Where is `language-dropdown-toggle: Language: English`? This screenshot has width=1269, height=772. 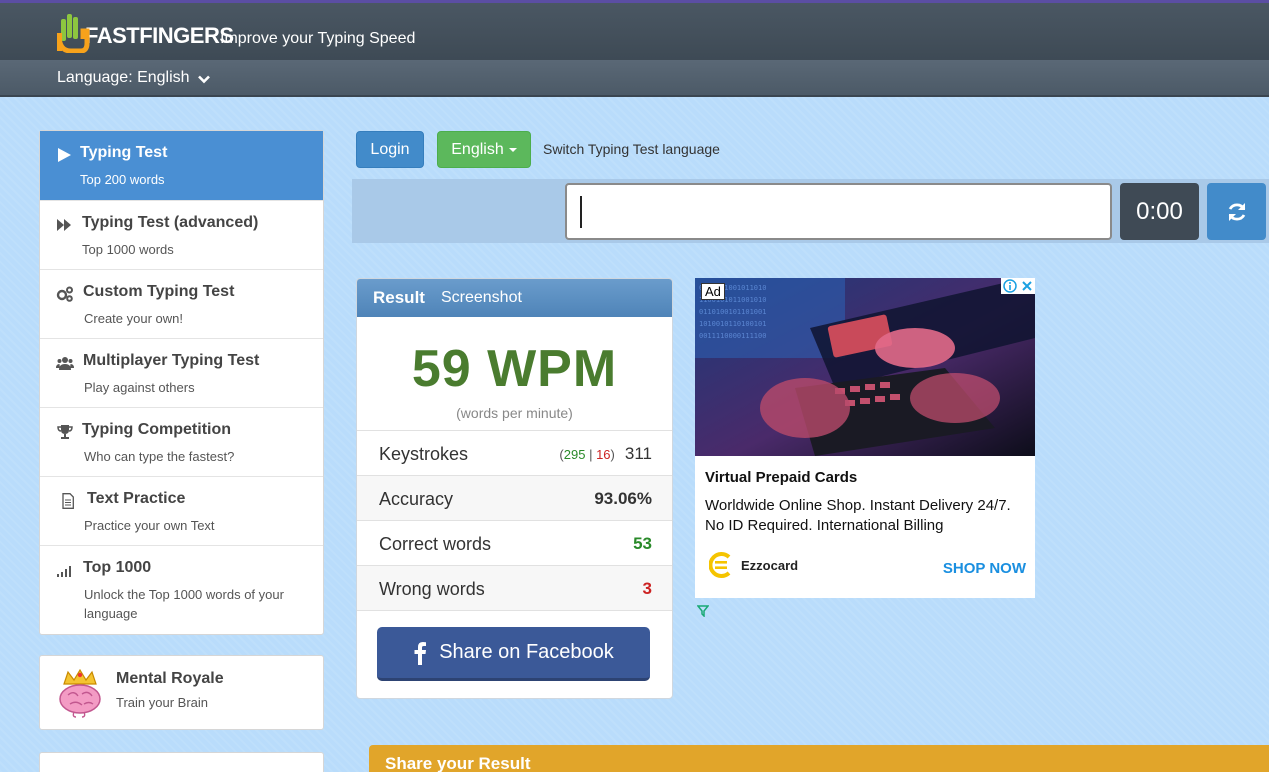
language-dropdown-toggle: Language: English is located at coordinates (133, 78).